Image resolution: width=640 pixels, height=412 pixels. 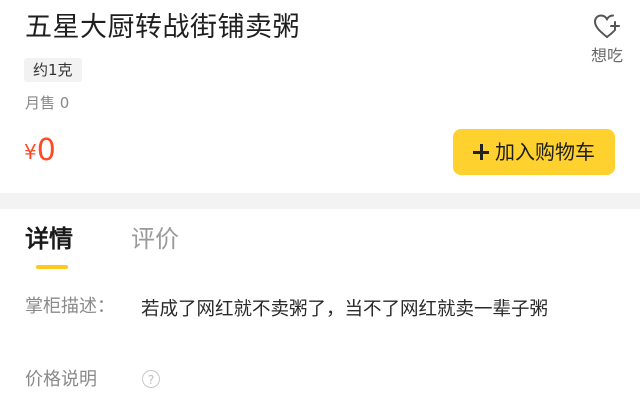 What do you see at coordinates (53, 70) in the screenshot?
I see `spec-tag: 约1克` at bounding box center [53, 70].